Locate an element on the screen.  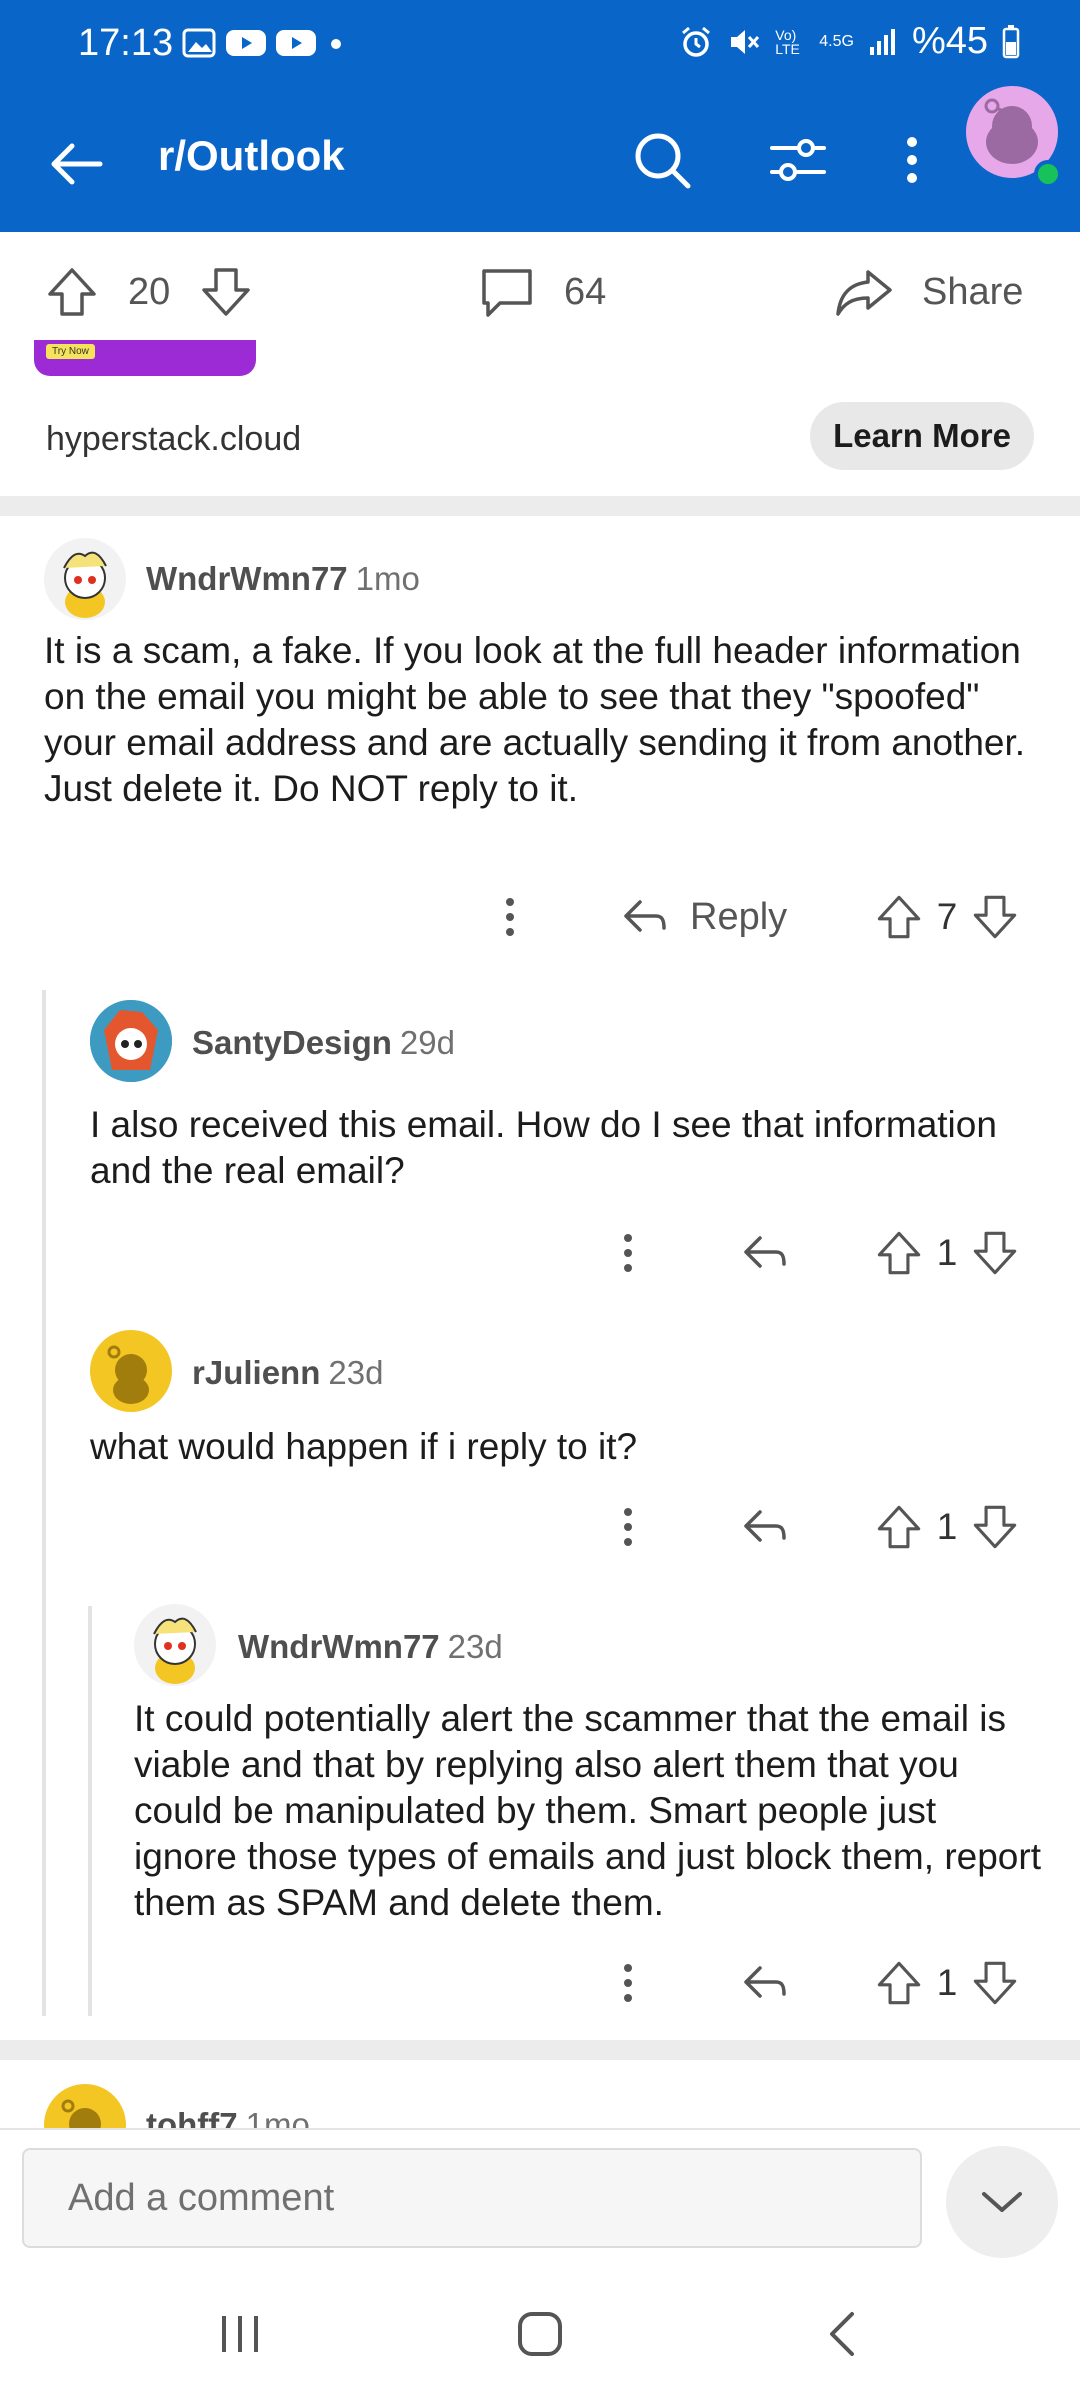
back-arrow-icon is located at coordinates (76, 164).